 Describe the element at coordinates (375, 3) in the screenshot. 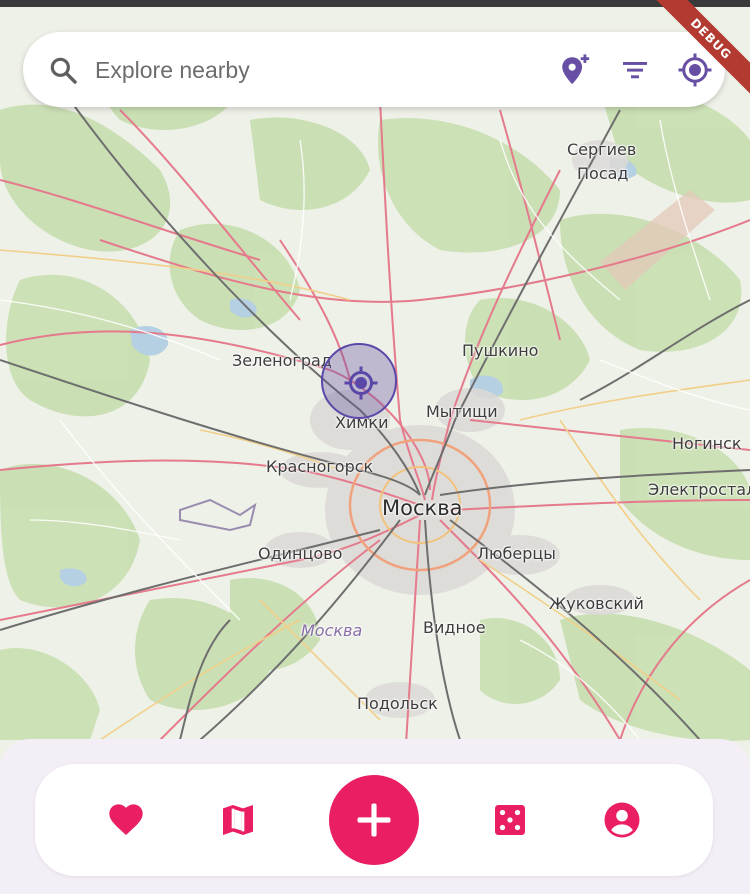

I see `status-bar` at that location.